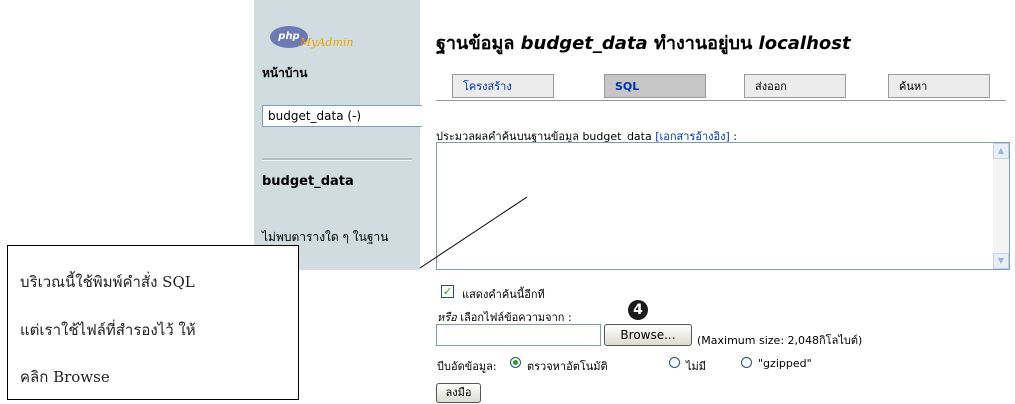 This screenshot has width=1015, height=404. Describe the element at coordinates (674, 362) in the screenshot. I see `radio-none` at that location.